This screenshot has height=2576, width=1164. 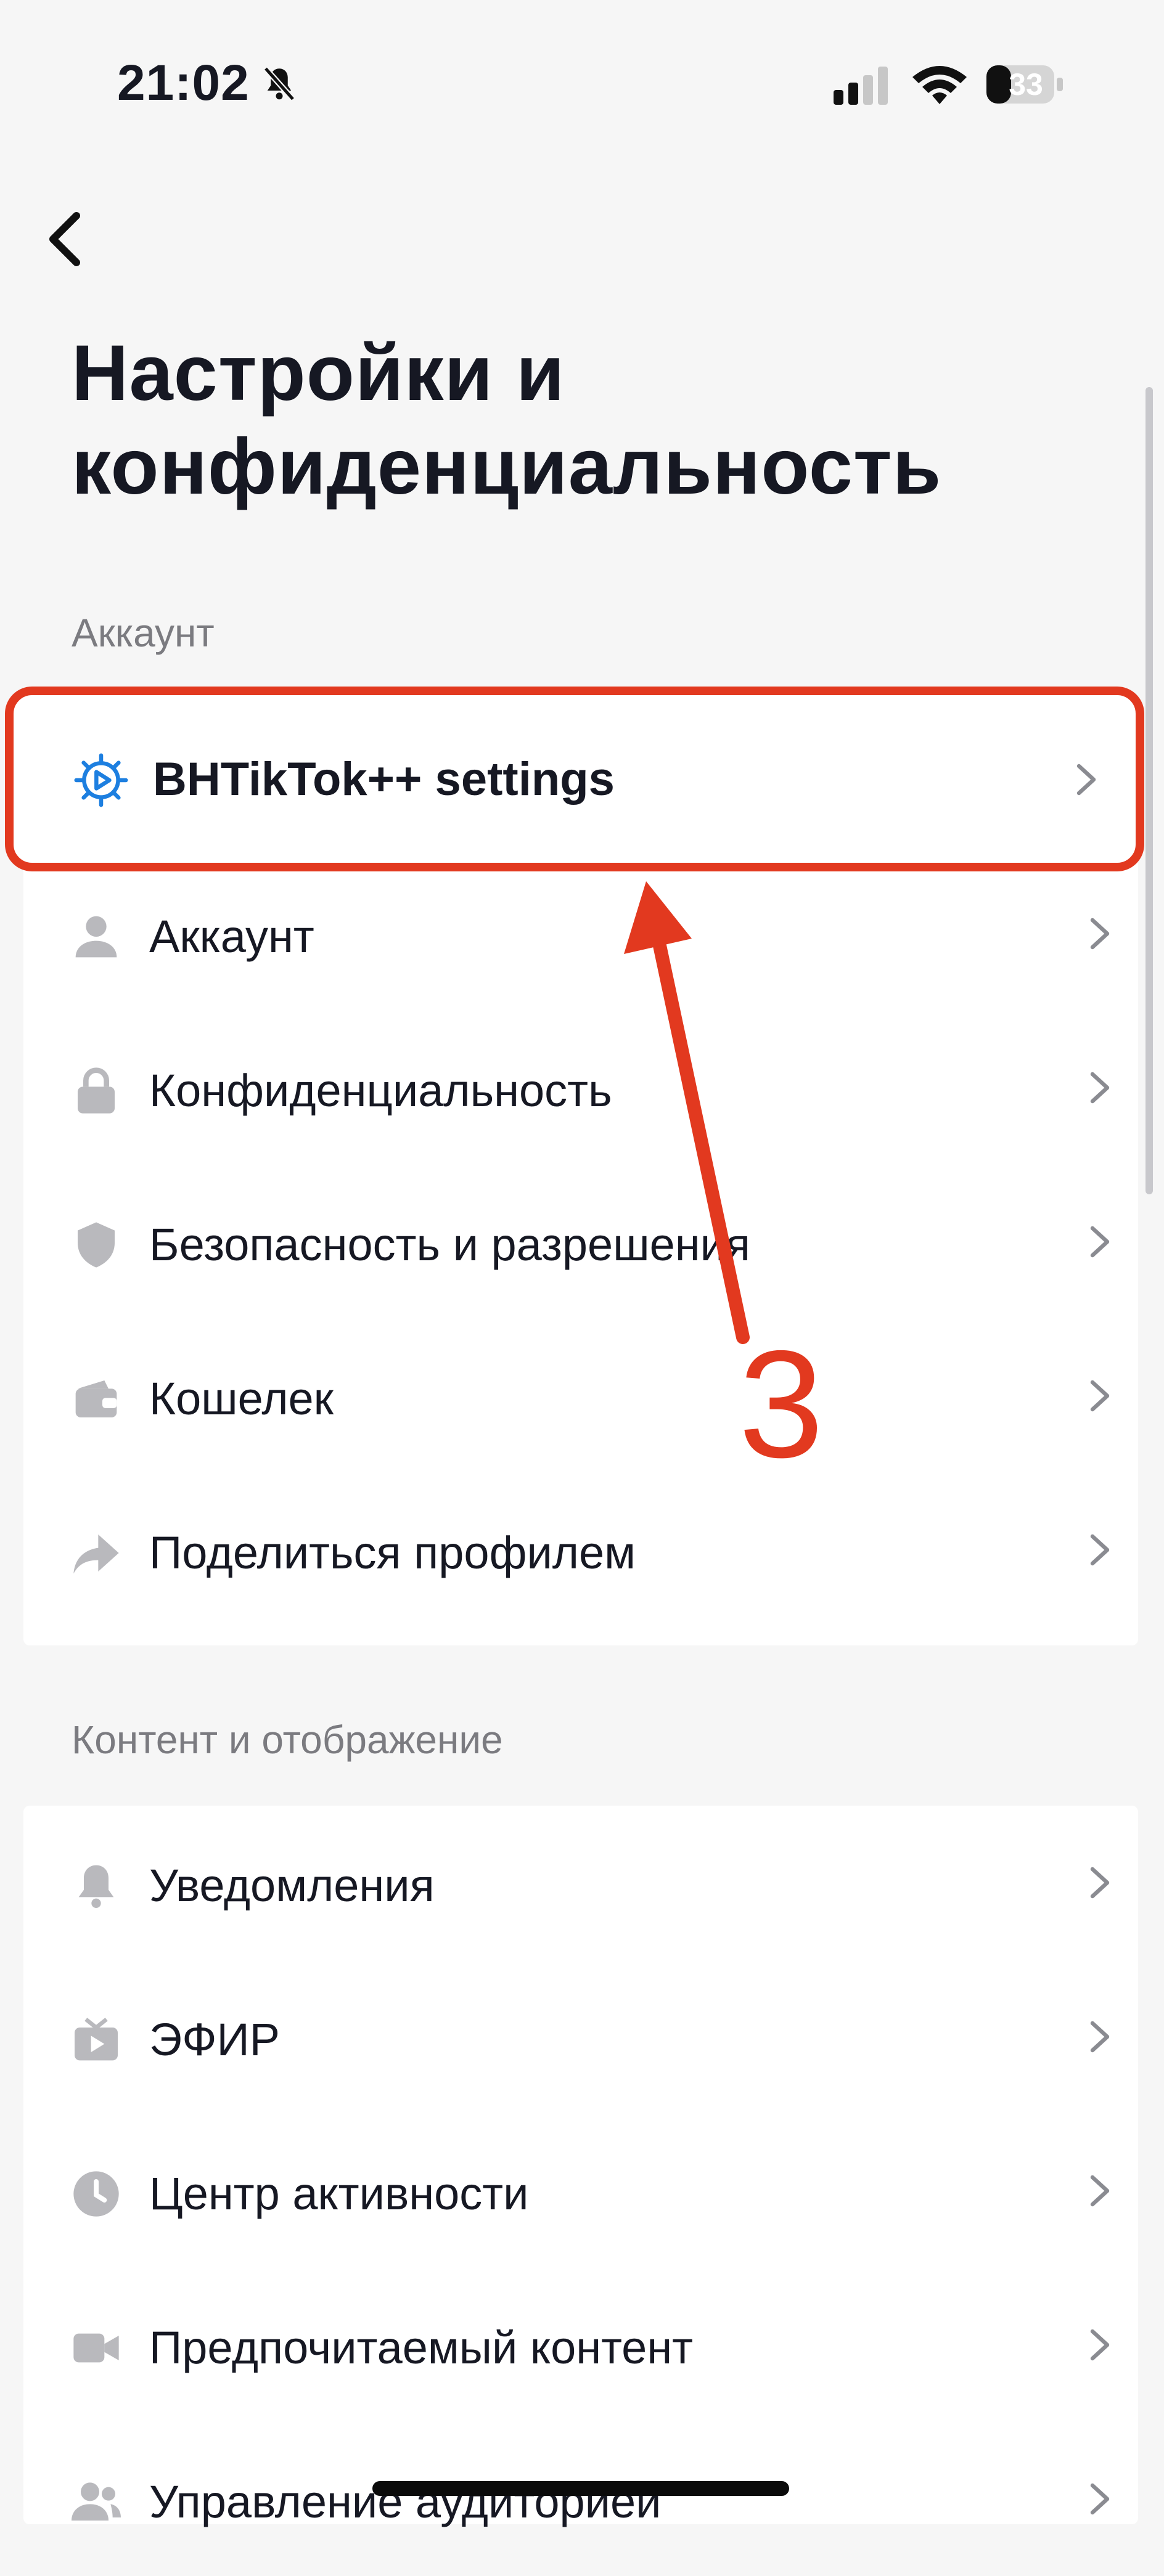 What do you see at coordinates (242, 1398) in the screenshot?
I see `settings-item-label: Кошелек` at bounding box center [242, 1398].